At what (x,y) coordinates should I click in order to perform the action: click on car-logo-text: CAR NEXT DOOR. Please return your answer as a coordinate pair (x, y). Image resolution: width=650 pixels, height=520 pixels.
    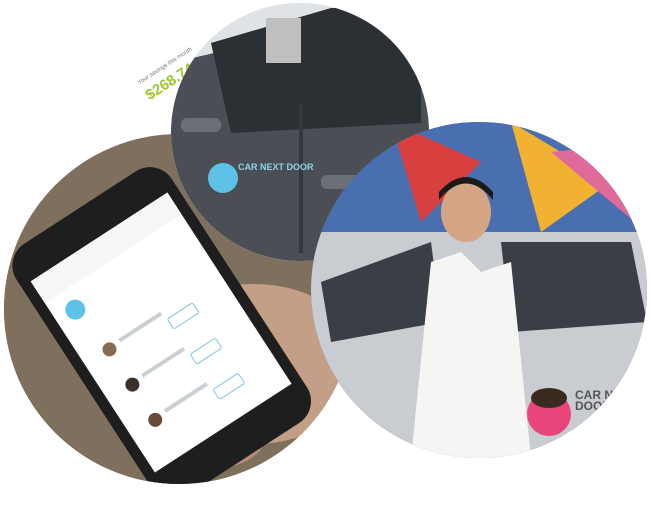
    Looking at the image, I should click on (276, 167).